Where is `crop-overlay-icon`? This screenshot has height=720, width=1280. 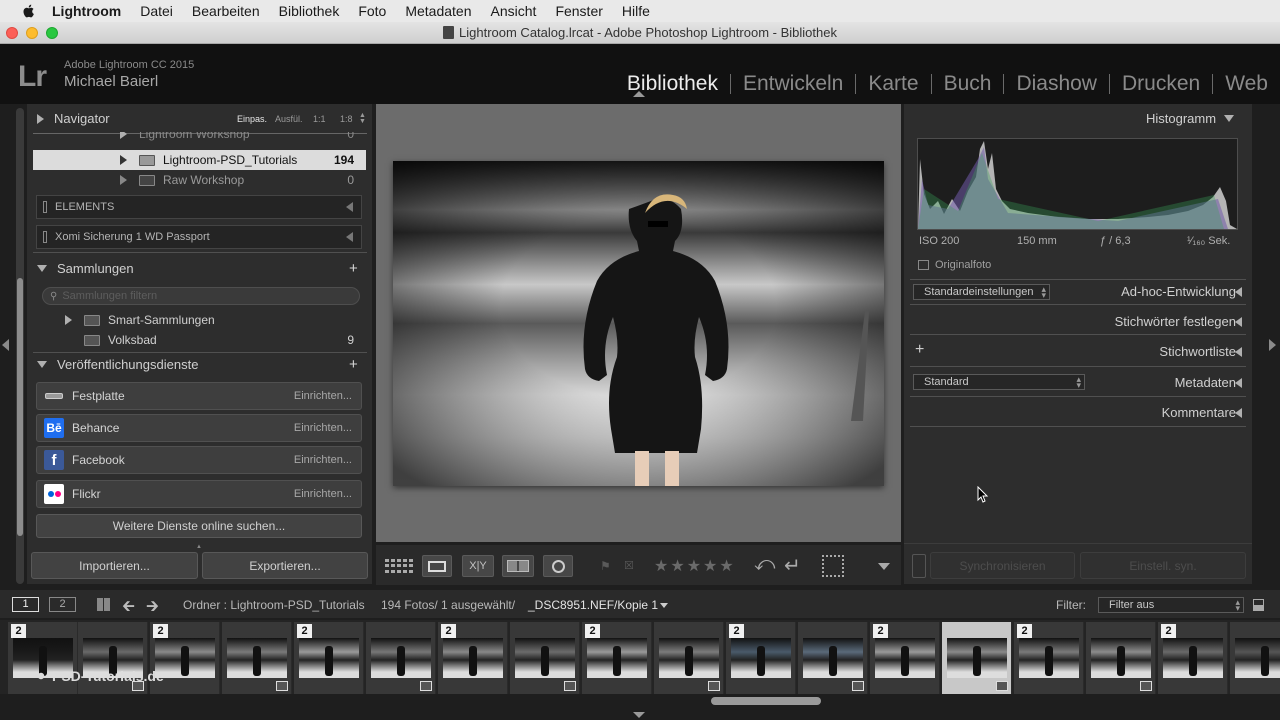
crop-overlay-icon is located at coordinates (833, 566).